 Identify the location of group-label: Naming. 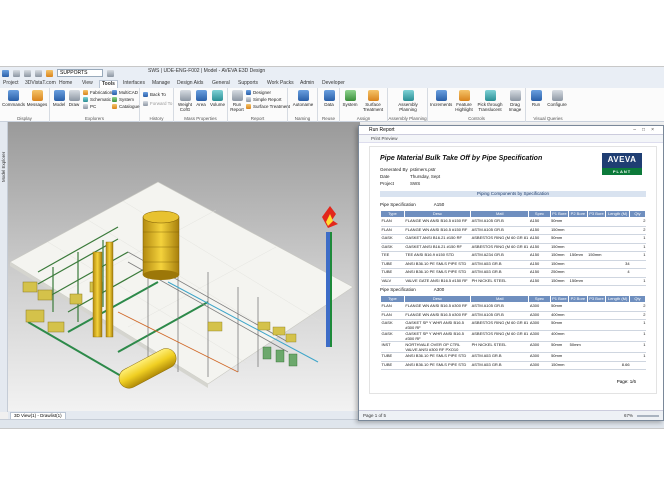
(302, 118).